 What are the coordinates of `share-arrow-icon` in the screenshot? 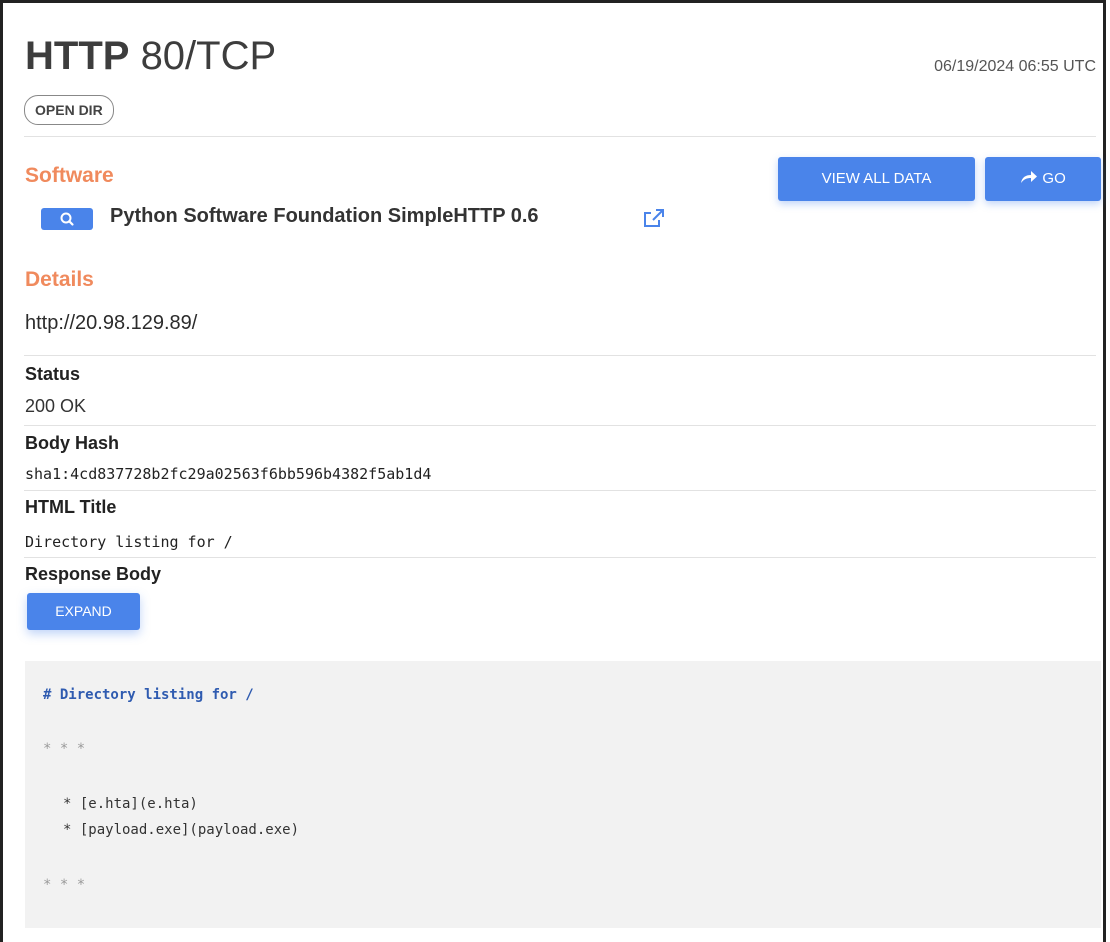 It's located at (1029, 177).